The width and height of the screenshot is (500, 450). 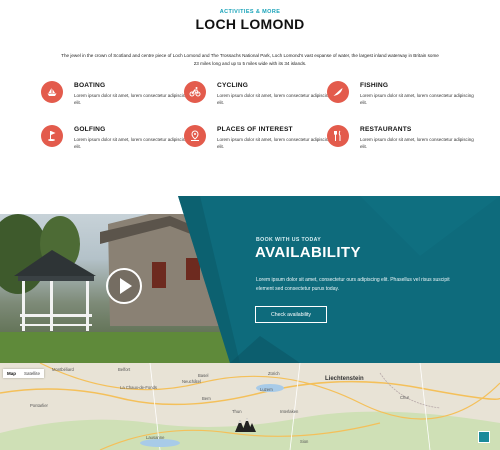 I want to click on fish-icon, so click(x=338, y=92).